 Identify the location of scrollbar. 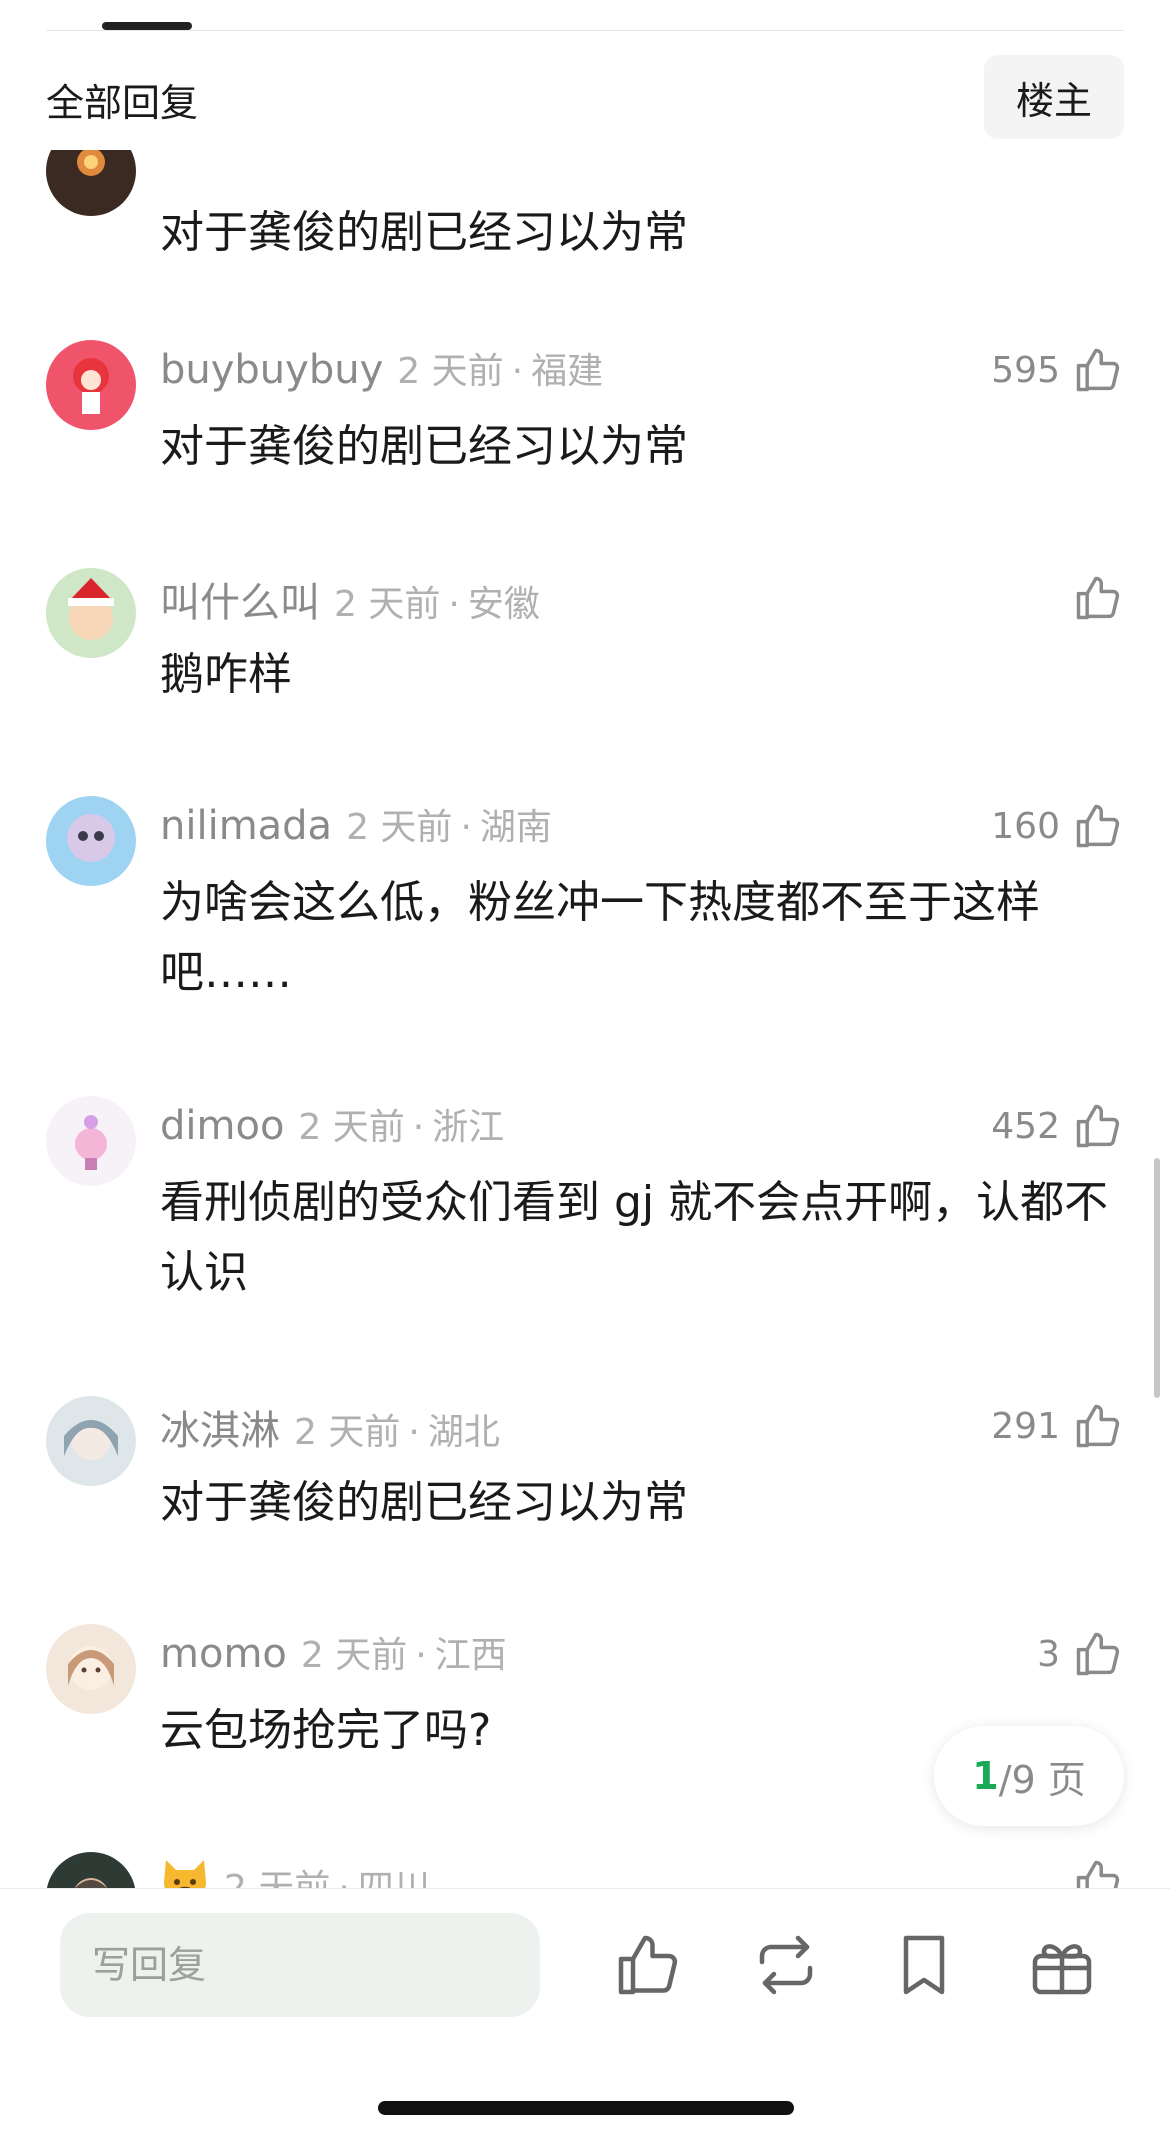
(1157, 1278).